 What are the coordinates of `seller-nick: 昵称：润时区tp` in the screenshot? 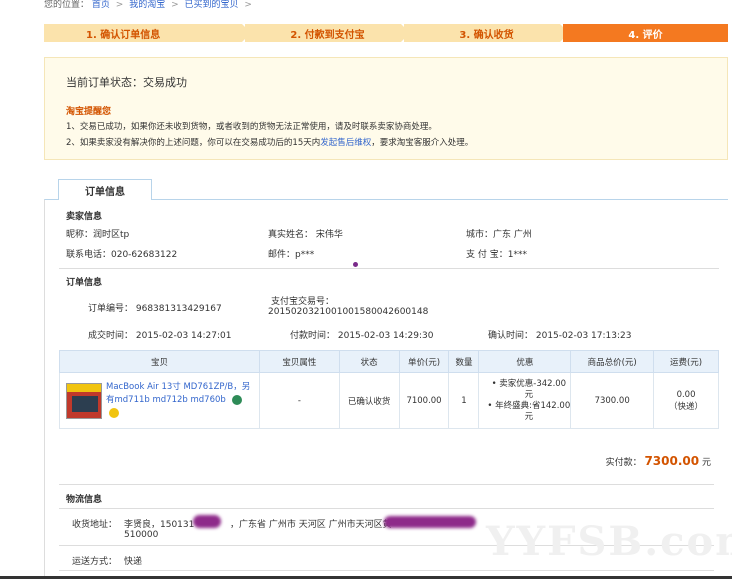 It's located at (98, 235).